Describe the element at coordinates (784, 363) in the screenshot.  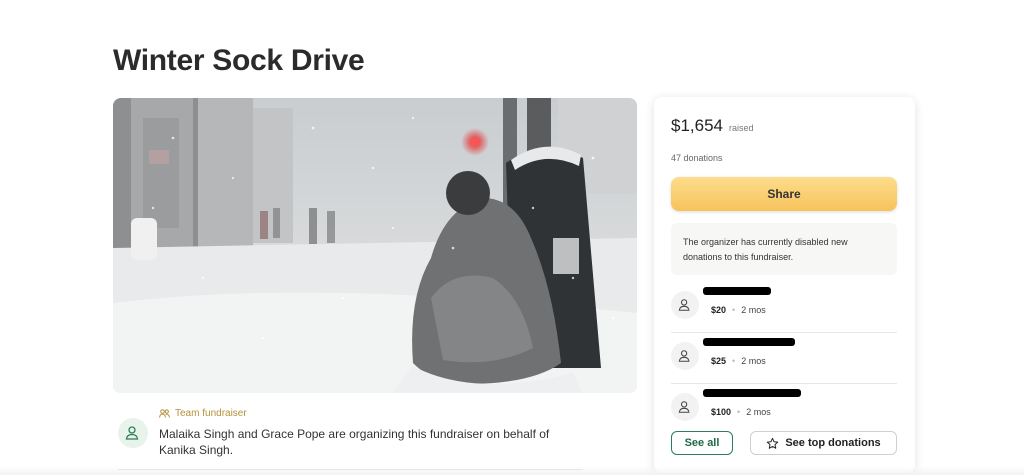
I see `donation-item: $25 • 2 mos` at that location.